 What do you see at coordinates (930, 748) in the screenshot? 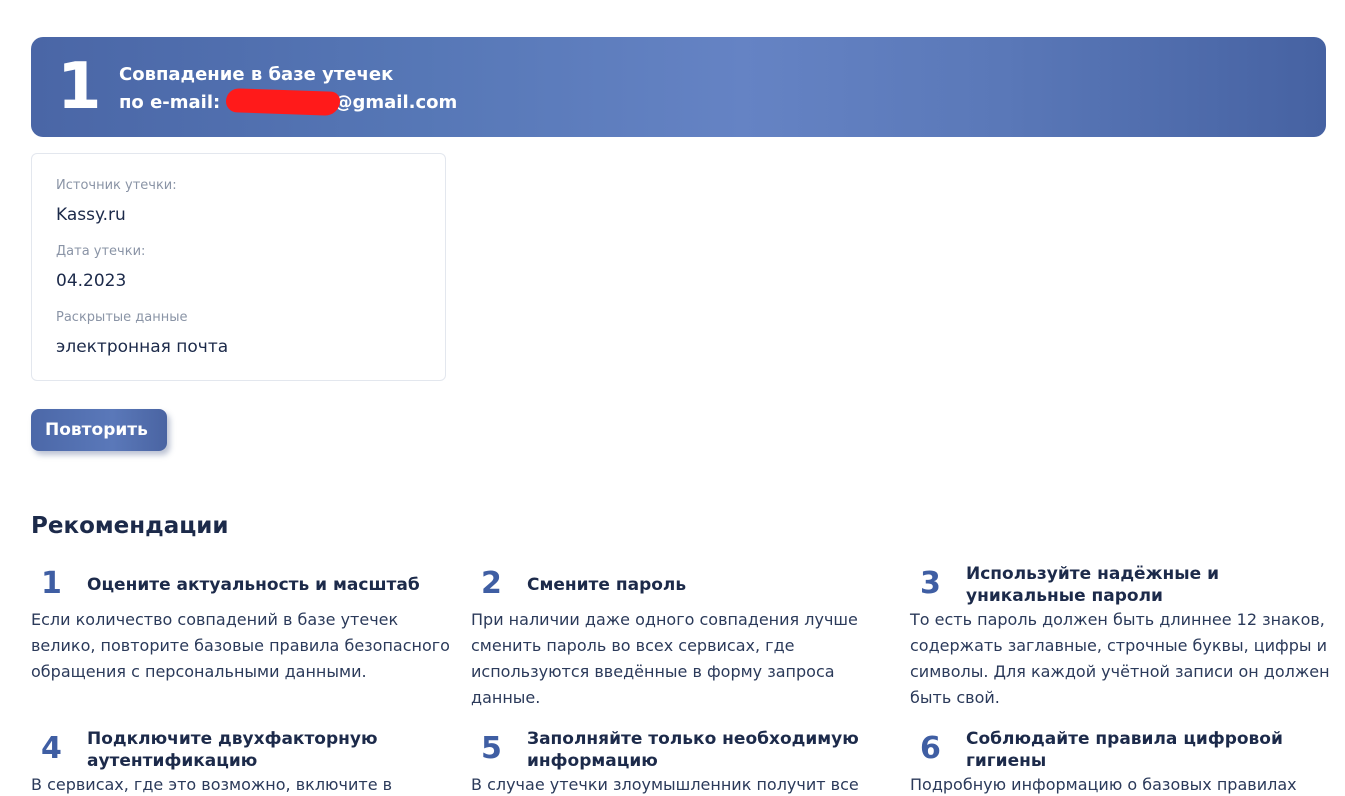
I see `recommendation-number: 6` at bounding box center [930, 748].